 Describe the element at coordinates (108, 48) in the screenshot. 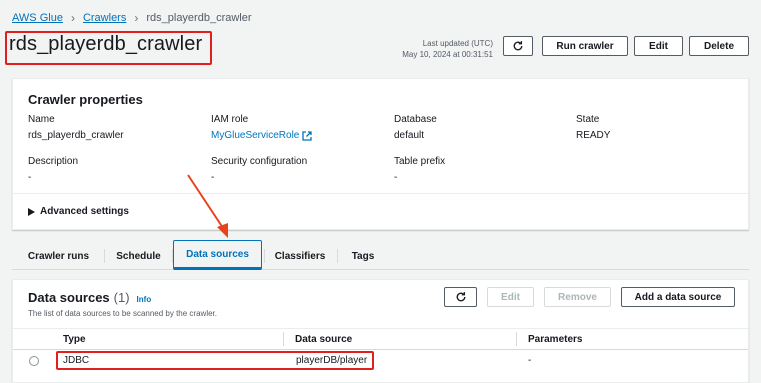

I see `title-annotation-box` at that location.